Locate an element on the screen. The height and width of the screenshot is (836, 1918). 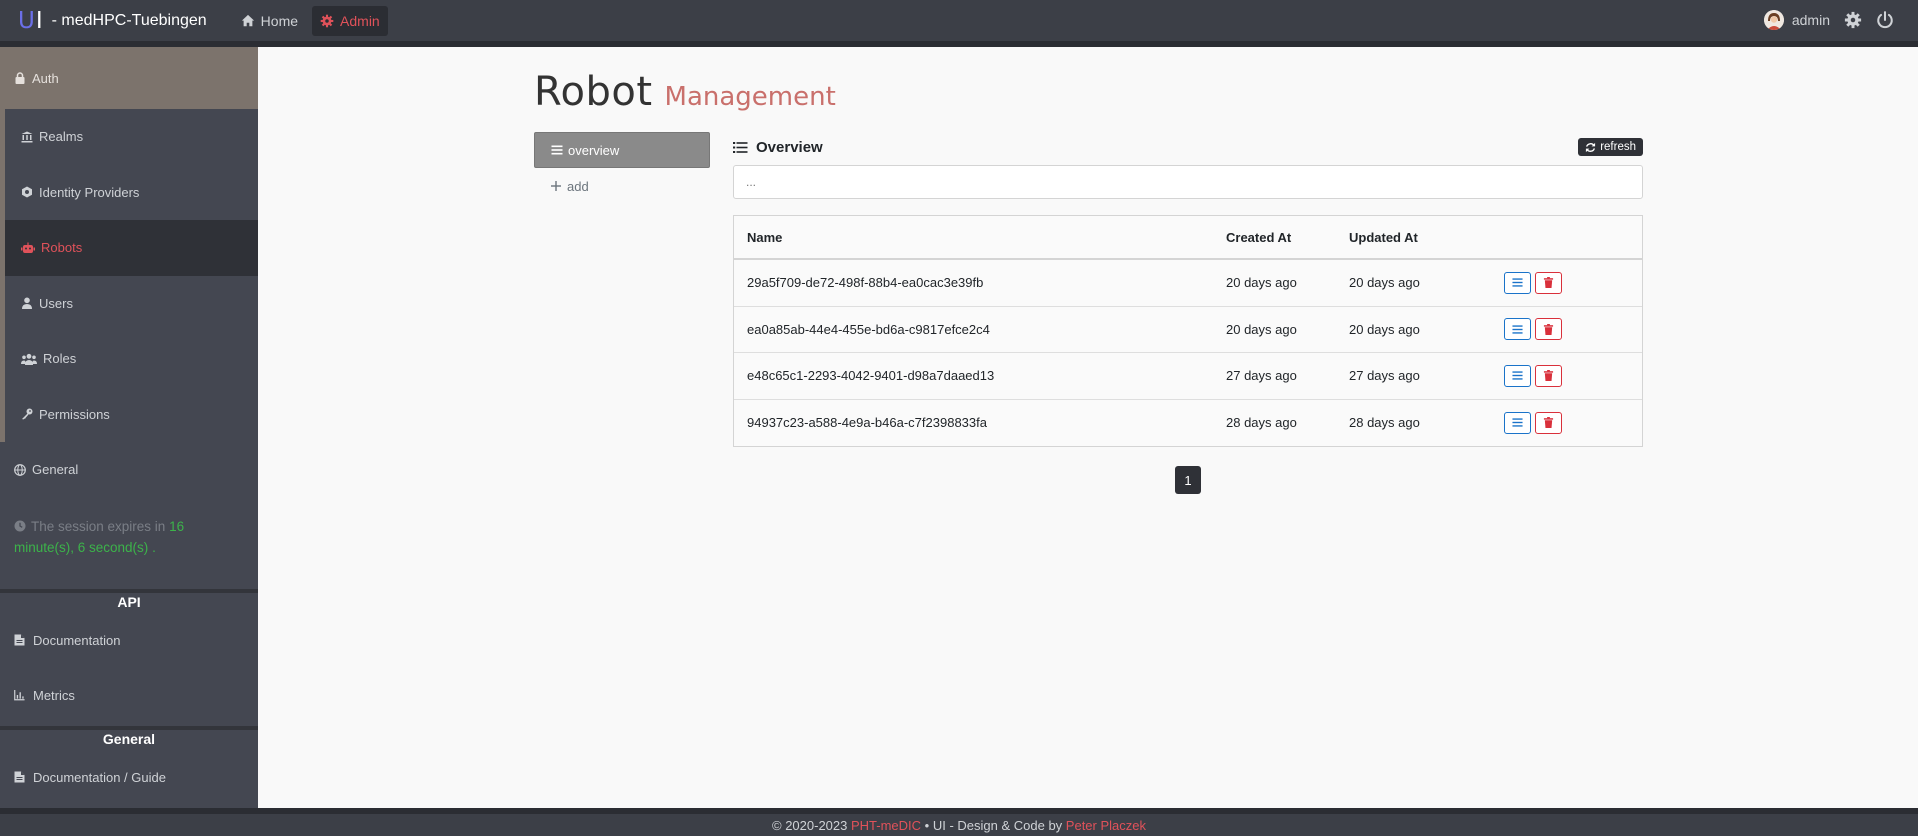
gear-icon is located at coordinates (327, 20).